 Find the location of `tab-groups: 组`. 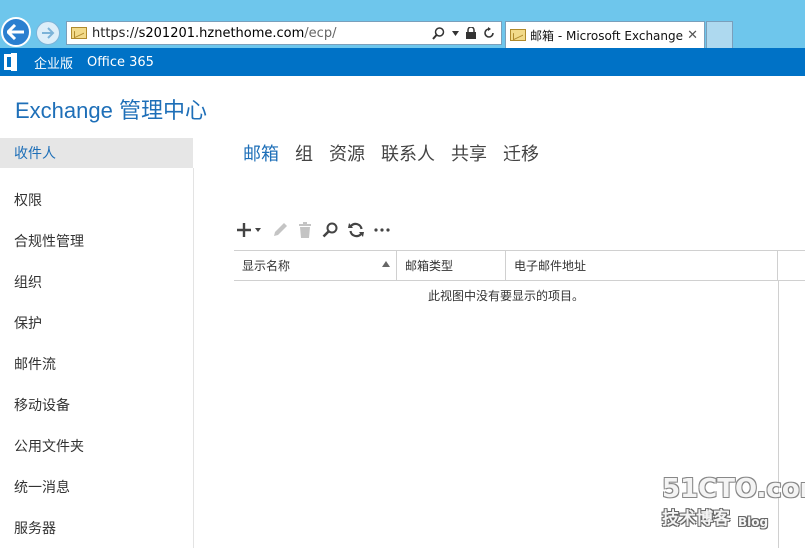

tab-groups: 组 is located at coordinates (304, 153).